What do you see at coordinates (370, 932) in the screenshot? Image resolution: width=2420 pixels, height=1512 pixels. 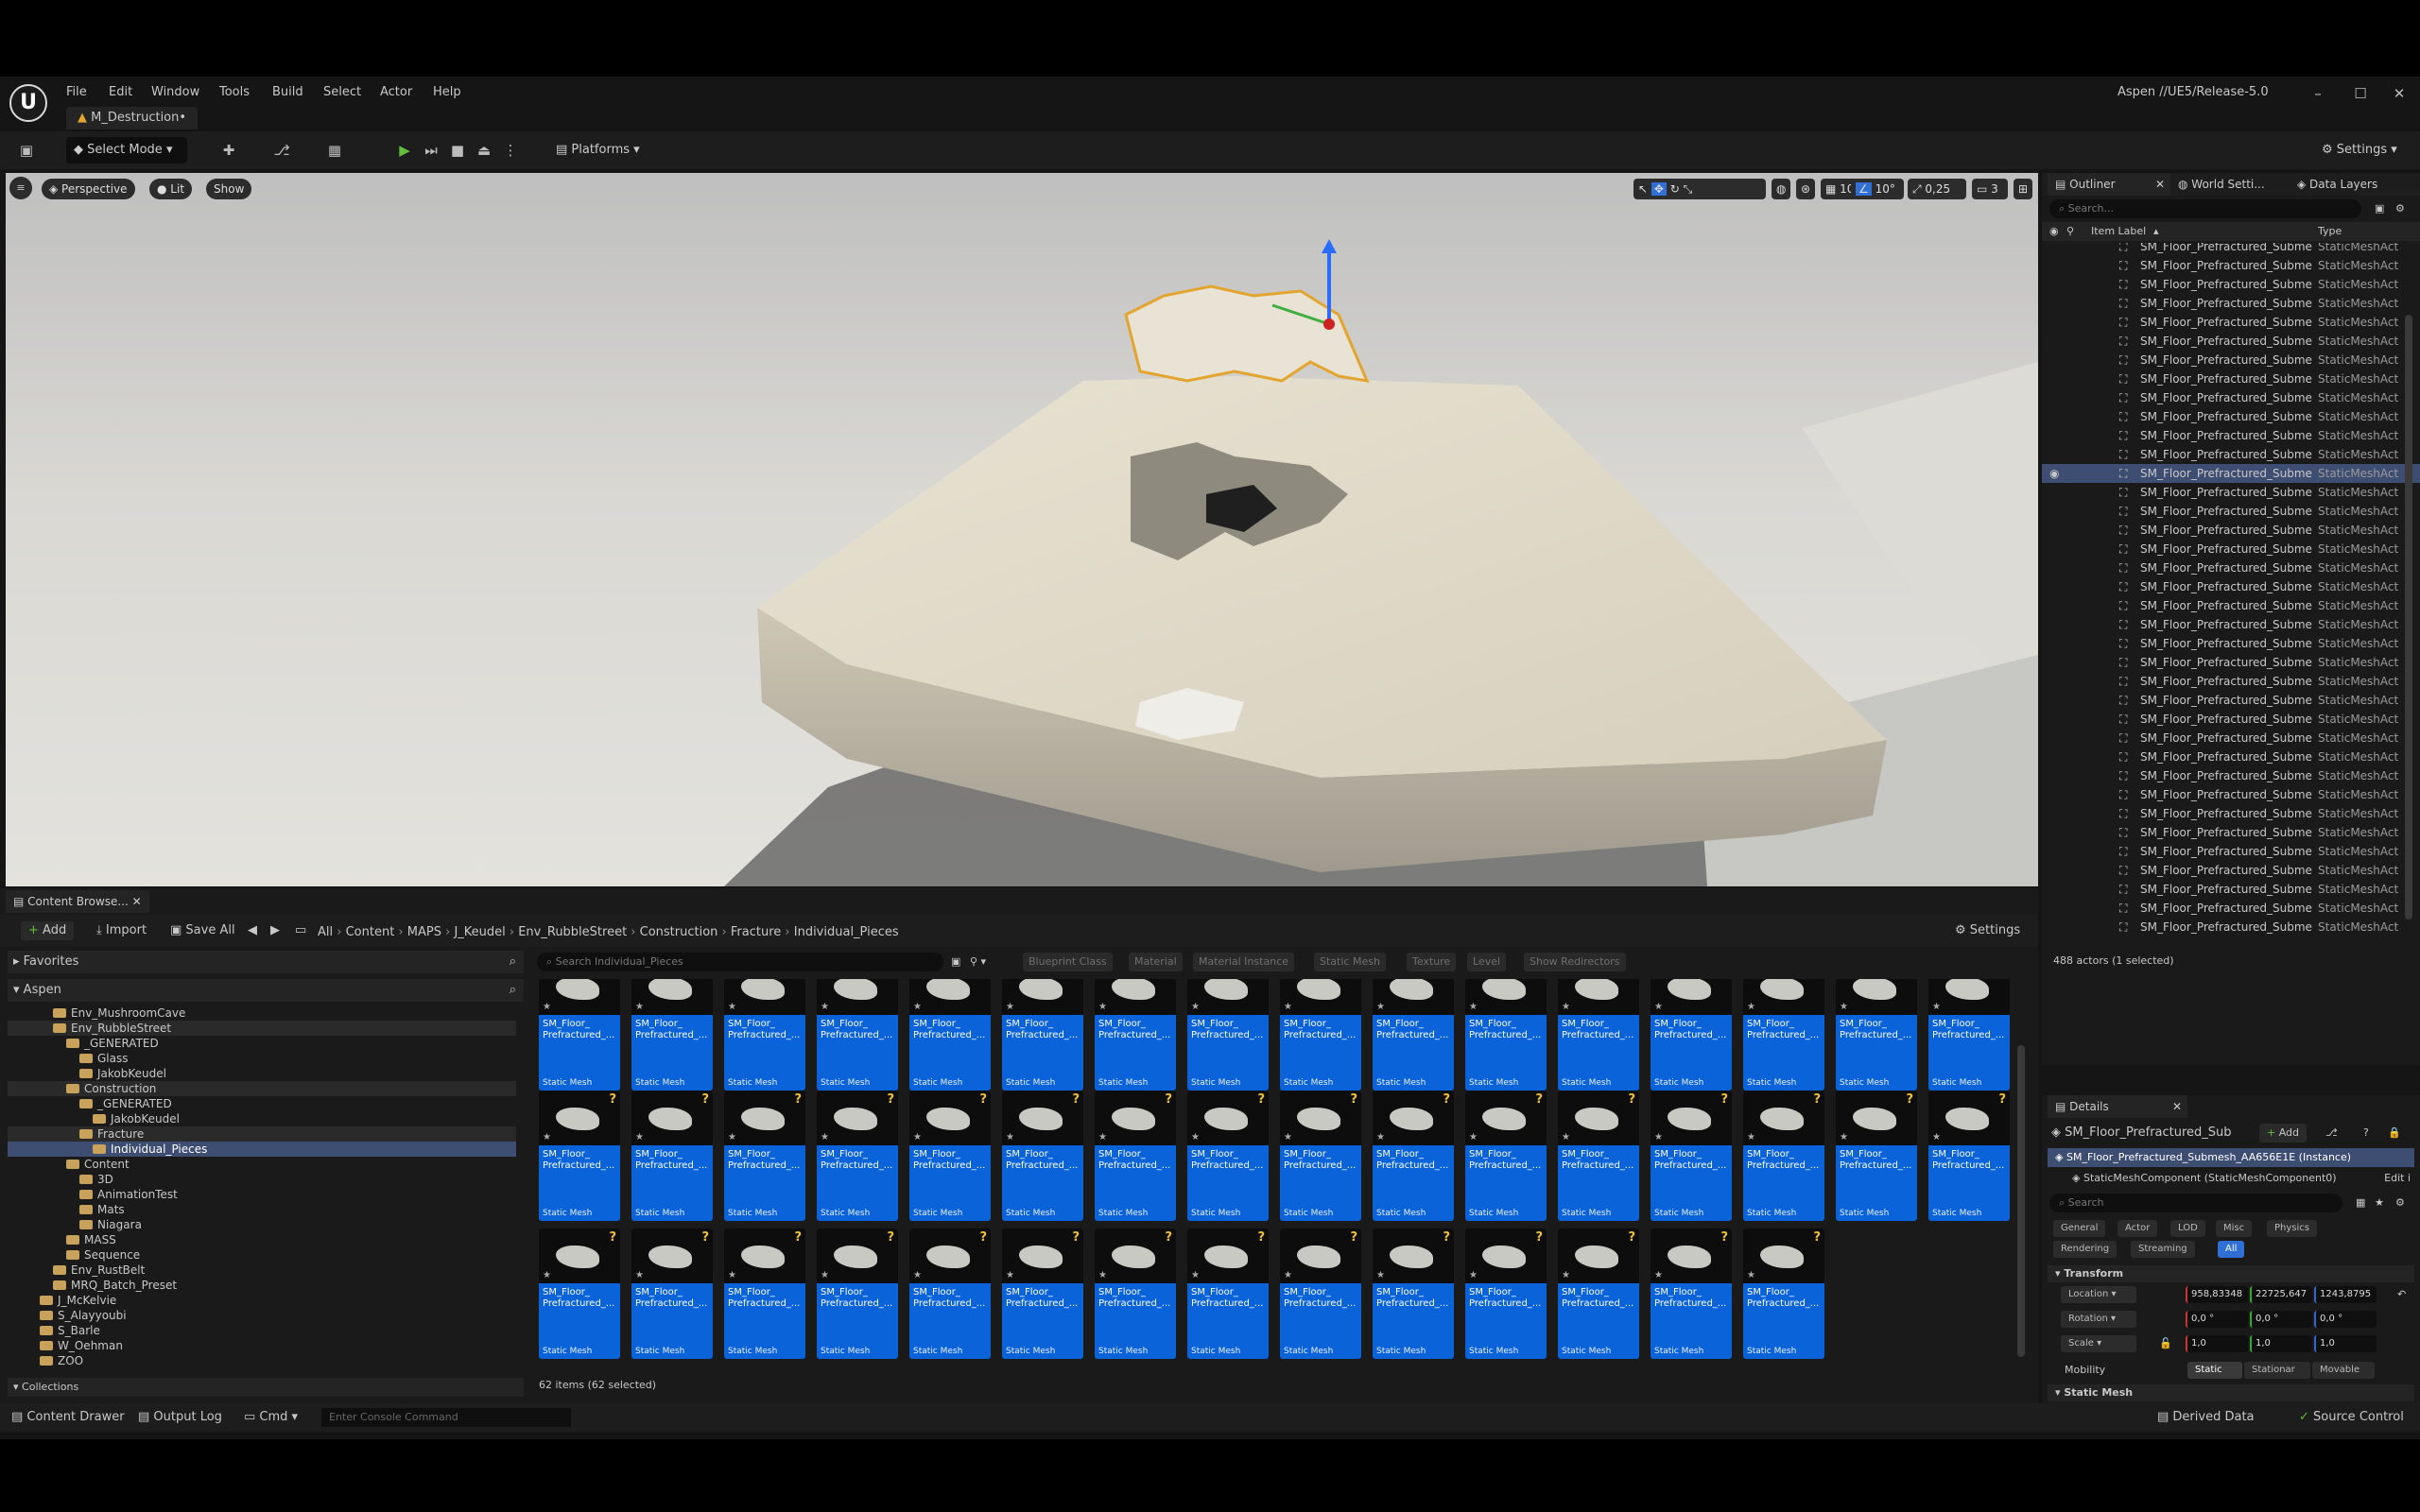 I see `crumb-content: Content` at bounding box center [370, 932].